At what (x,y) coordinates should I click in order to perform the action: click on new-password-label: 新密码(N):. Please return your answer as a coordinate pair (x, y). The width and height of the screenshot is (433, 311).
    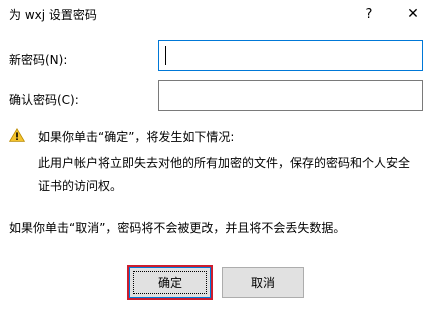
    Looking at the image, I should click on (38, 60).